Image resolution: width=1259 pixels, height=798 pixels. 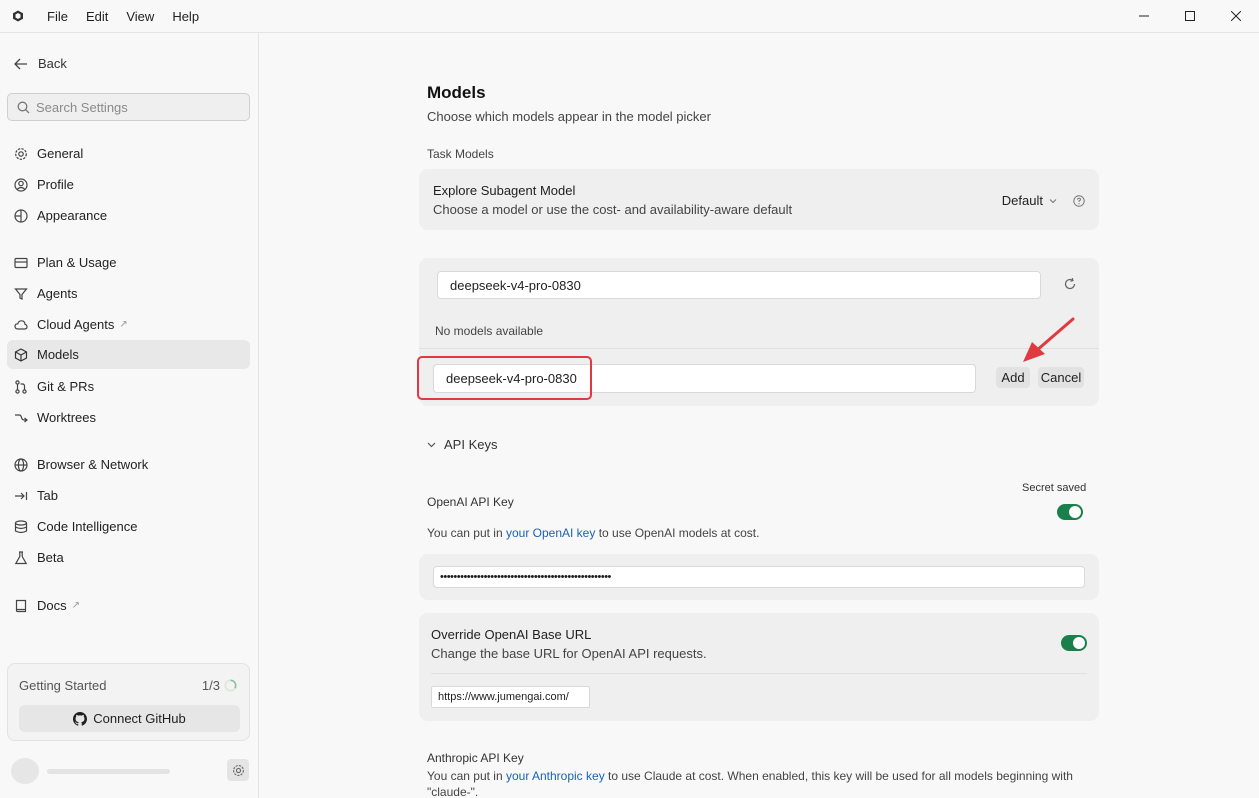 What do you see at coordinates (21, 605) in the screenshot?
I see `book-icon` at bounding box center [21, 605].